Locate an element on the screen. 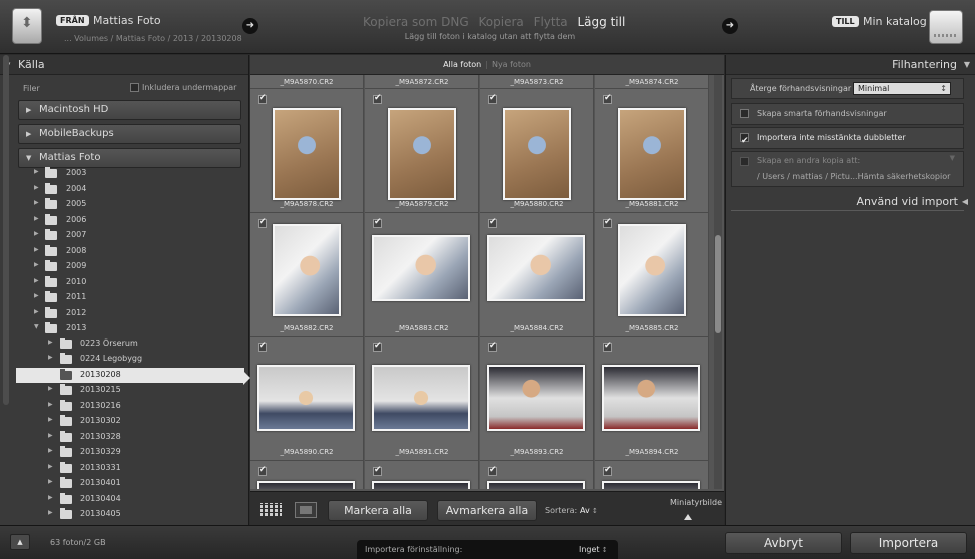 This screenshot has width=975, height=559. folder-item: ▶ 2004 is located at coordinates (130, 189).